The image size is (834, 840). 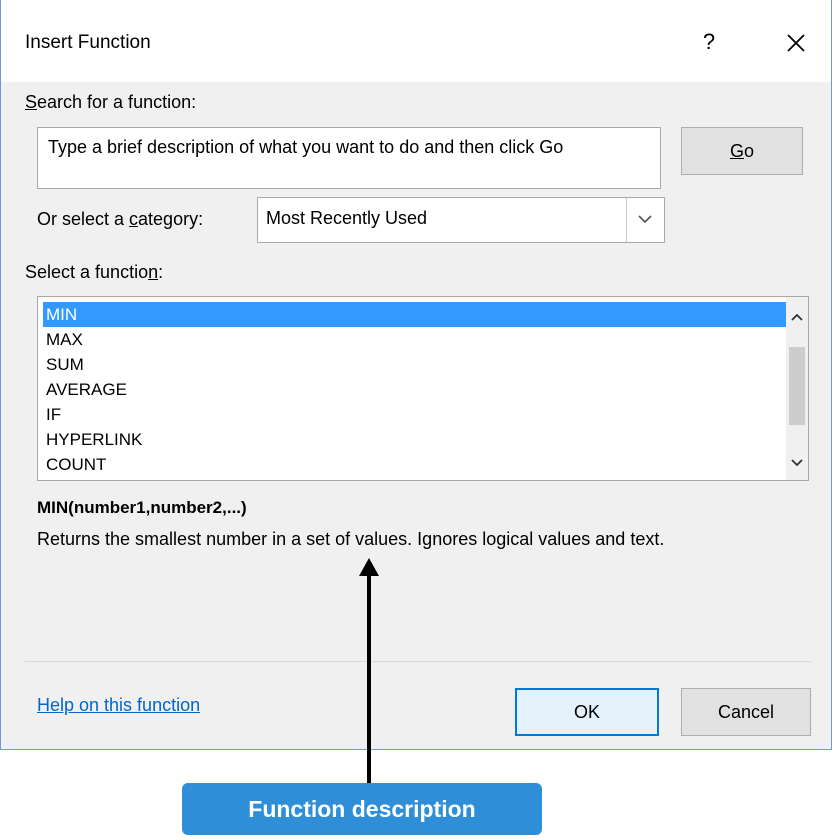 I want to click on function-item-sum: SUM, so click(x=416, y=364).